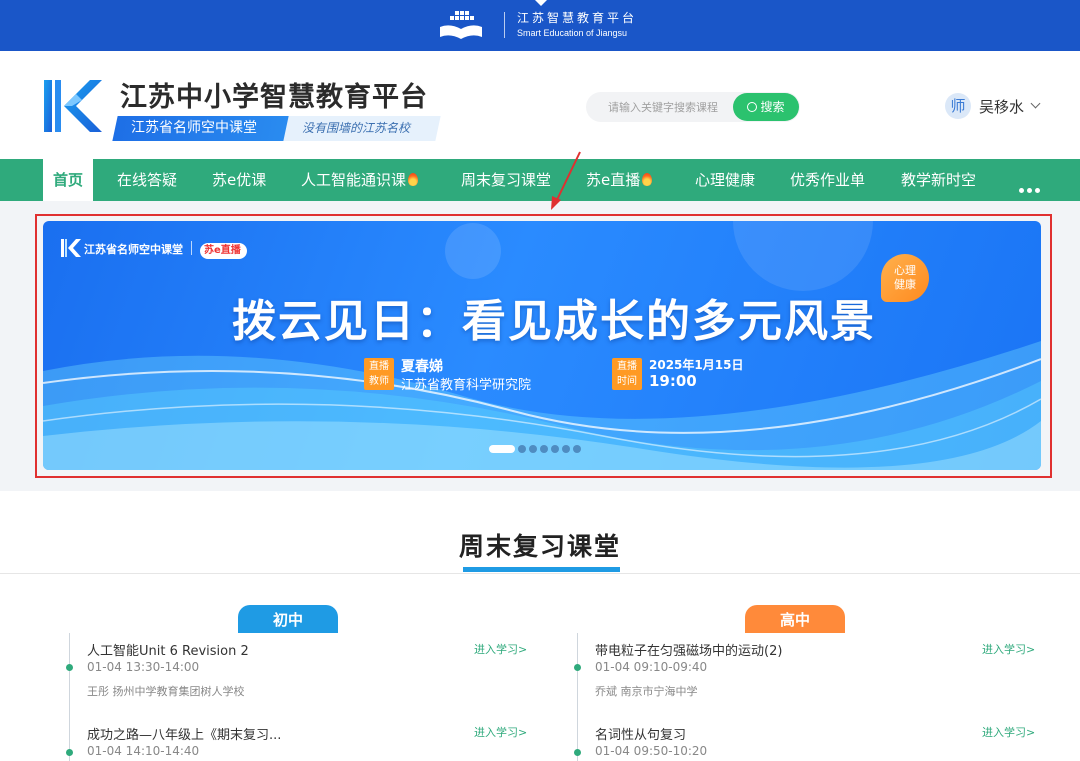 Image resolution: width=1080 pixels, height=761 pixels. Describe the element at coordinates (166, 691) in the screenshot. I see `course-teacher: 王彤 扬州中学教育集团树人学校` at that location.